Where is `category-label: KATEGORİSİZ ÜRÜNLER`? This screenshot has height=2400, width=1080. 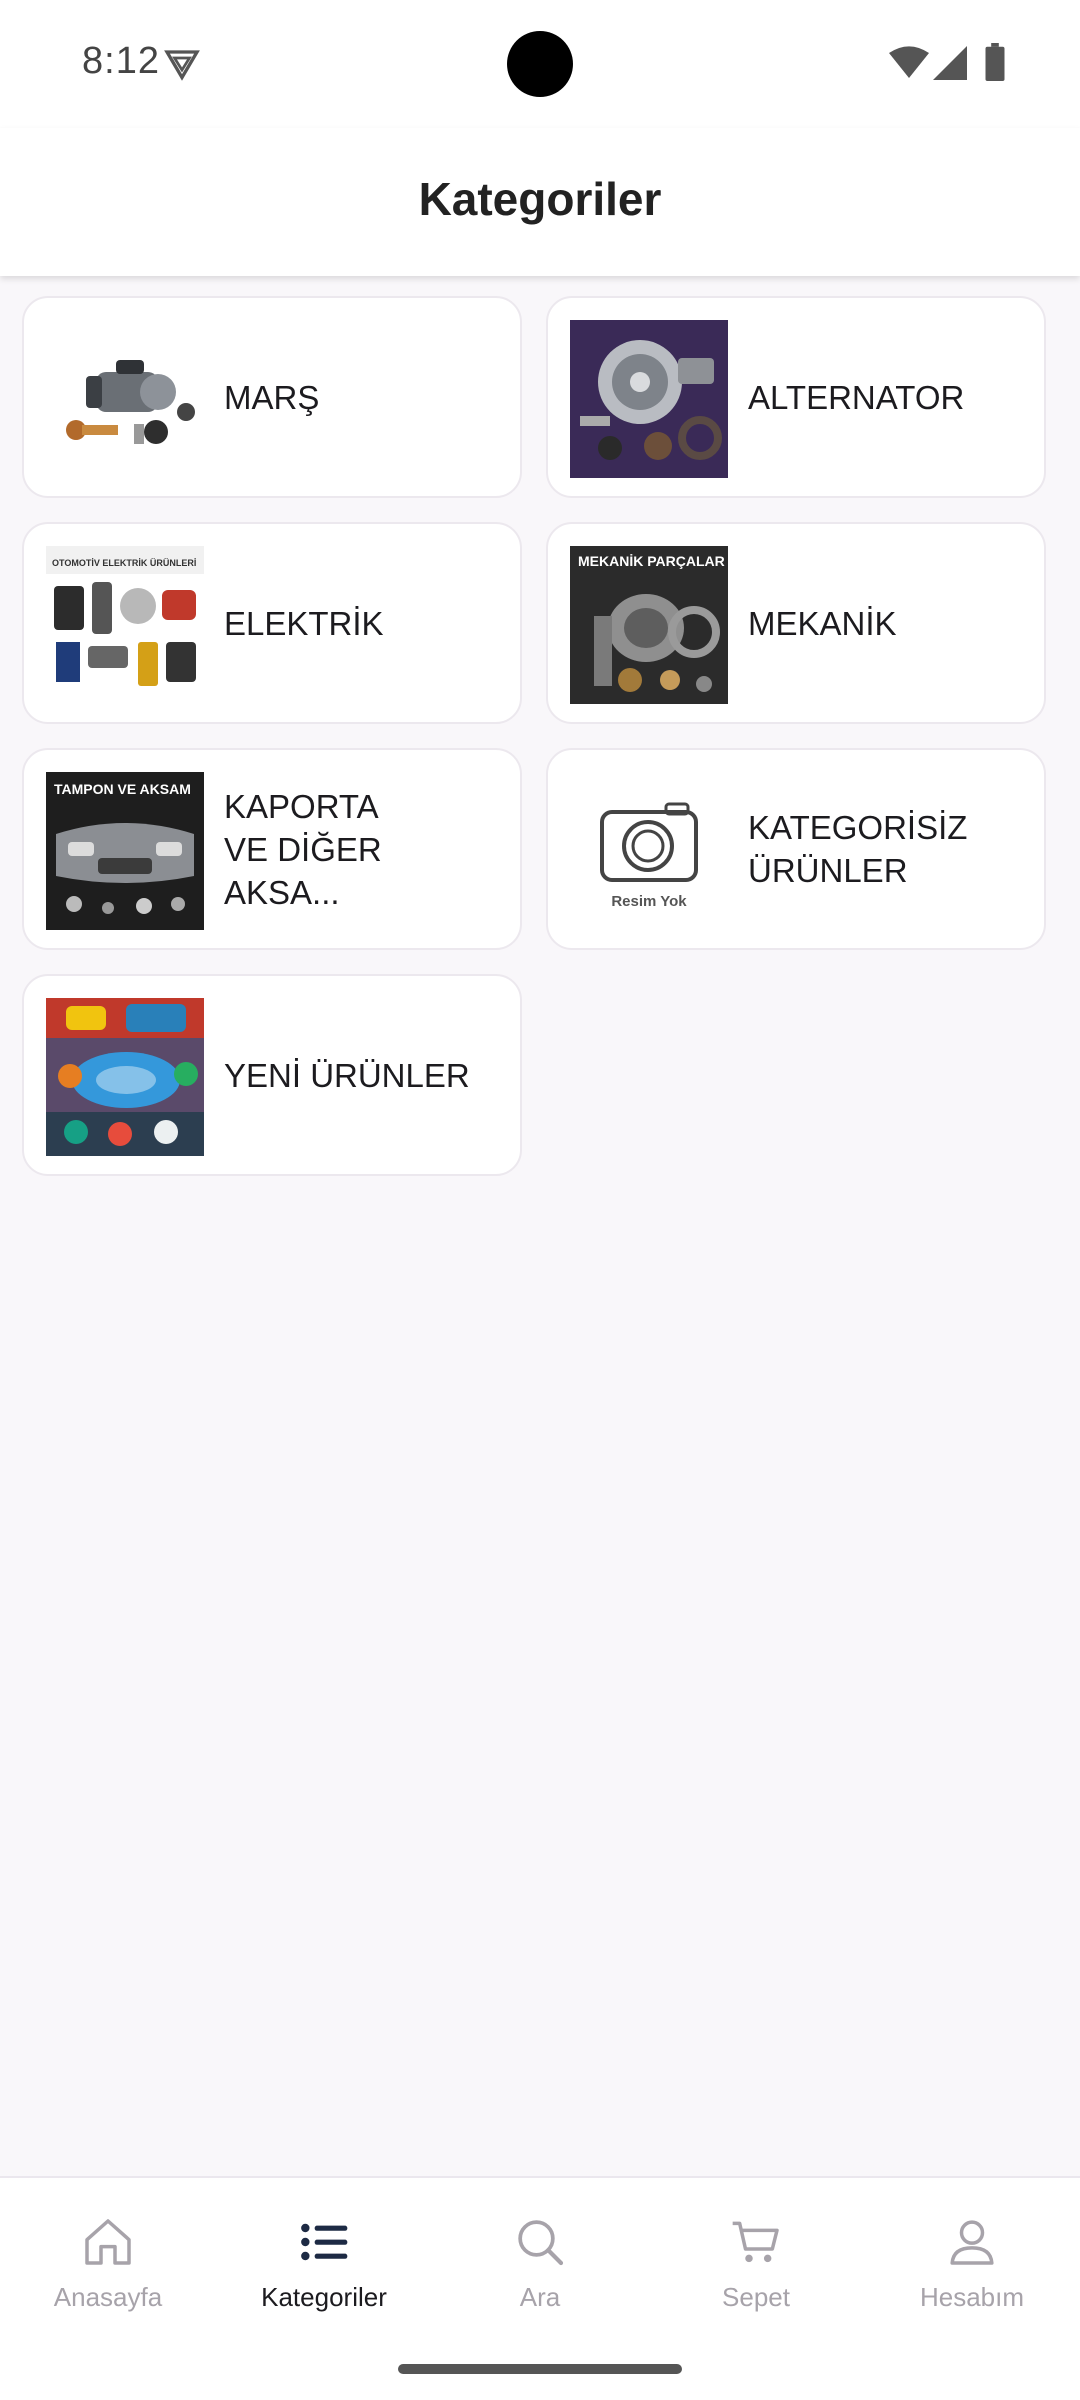 category-label: KATEGORİSİZ ÜRÜNLER is located at coordinates (858, 849).